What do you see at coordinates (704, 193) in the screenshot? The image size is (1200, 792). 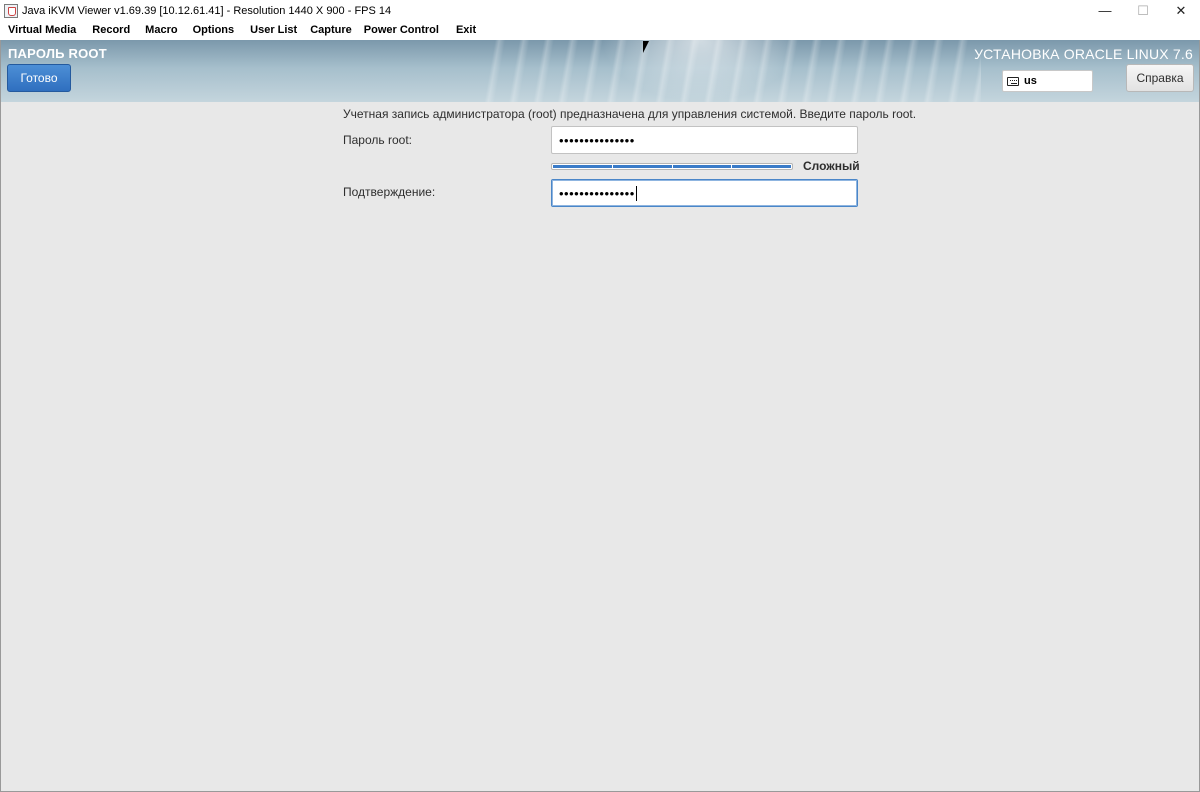 I see `confirm-password-field: •••••••••••••••` at bounding box center [704, 193].